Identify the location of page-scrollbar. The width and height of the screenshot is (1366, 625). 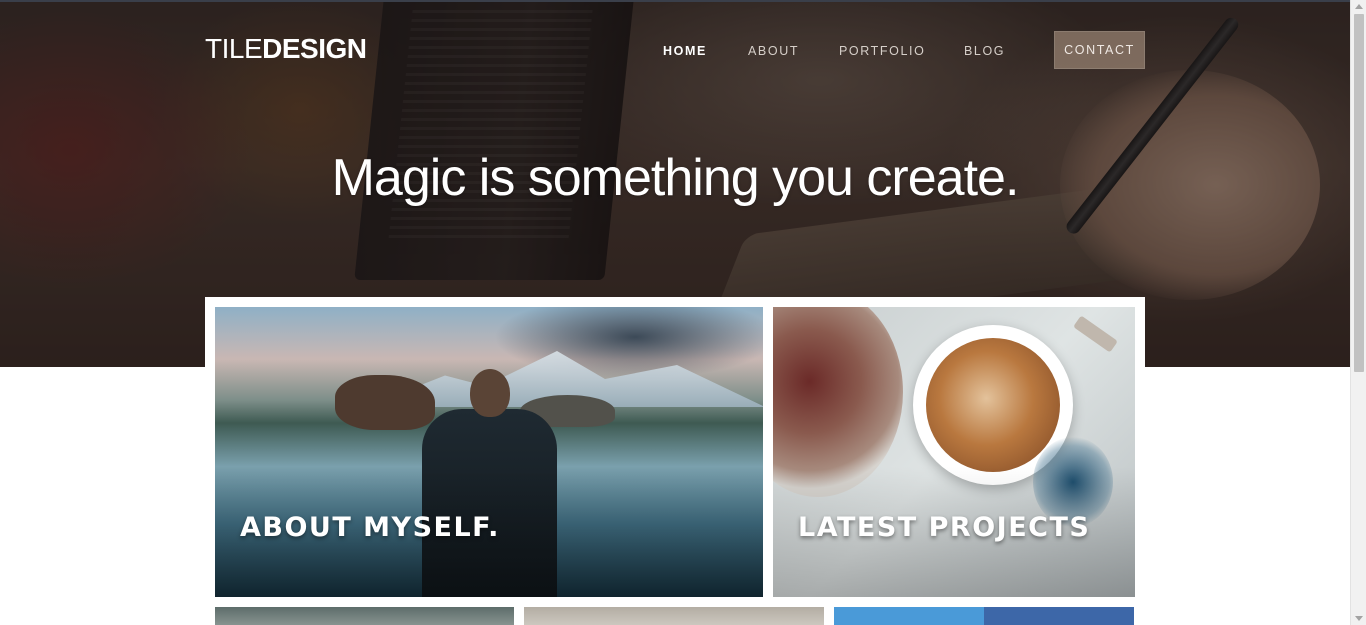
(1358, 312).